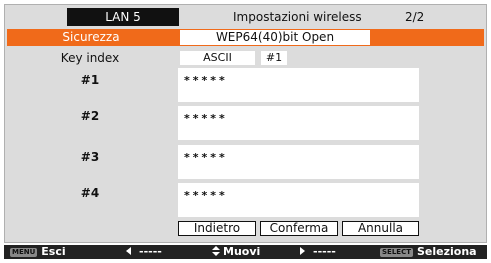 The width and height of the screenshot is (491, 263). I want to click on key-index-label: Key index, so click(90, 58).